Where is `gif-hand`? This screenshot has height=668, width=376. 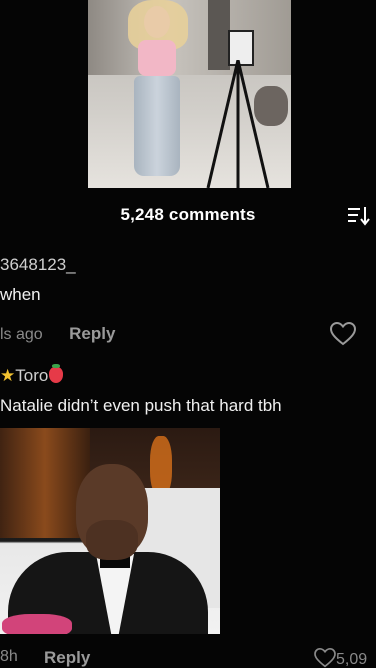
gif-hand is located at coordinates (112, 540).